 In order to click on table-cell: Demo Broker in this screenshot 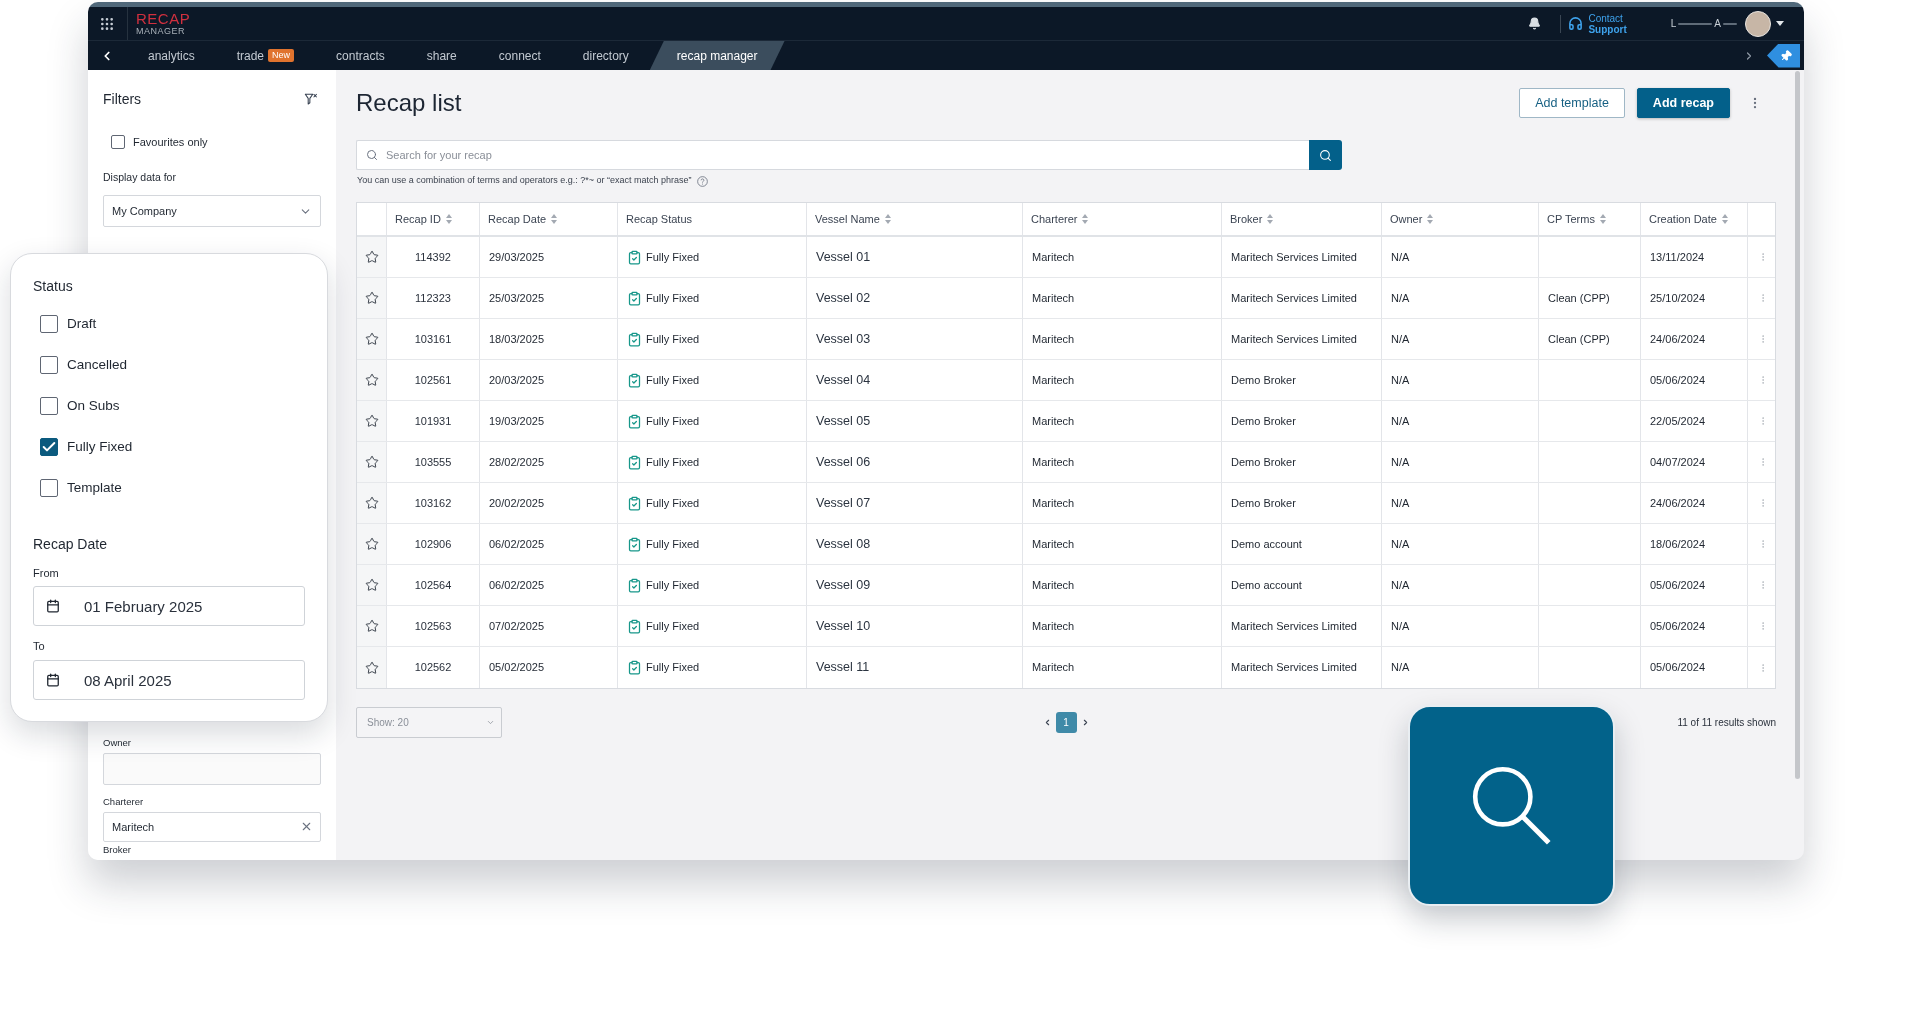, I will do `click(1302, 503)`.